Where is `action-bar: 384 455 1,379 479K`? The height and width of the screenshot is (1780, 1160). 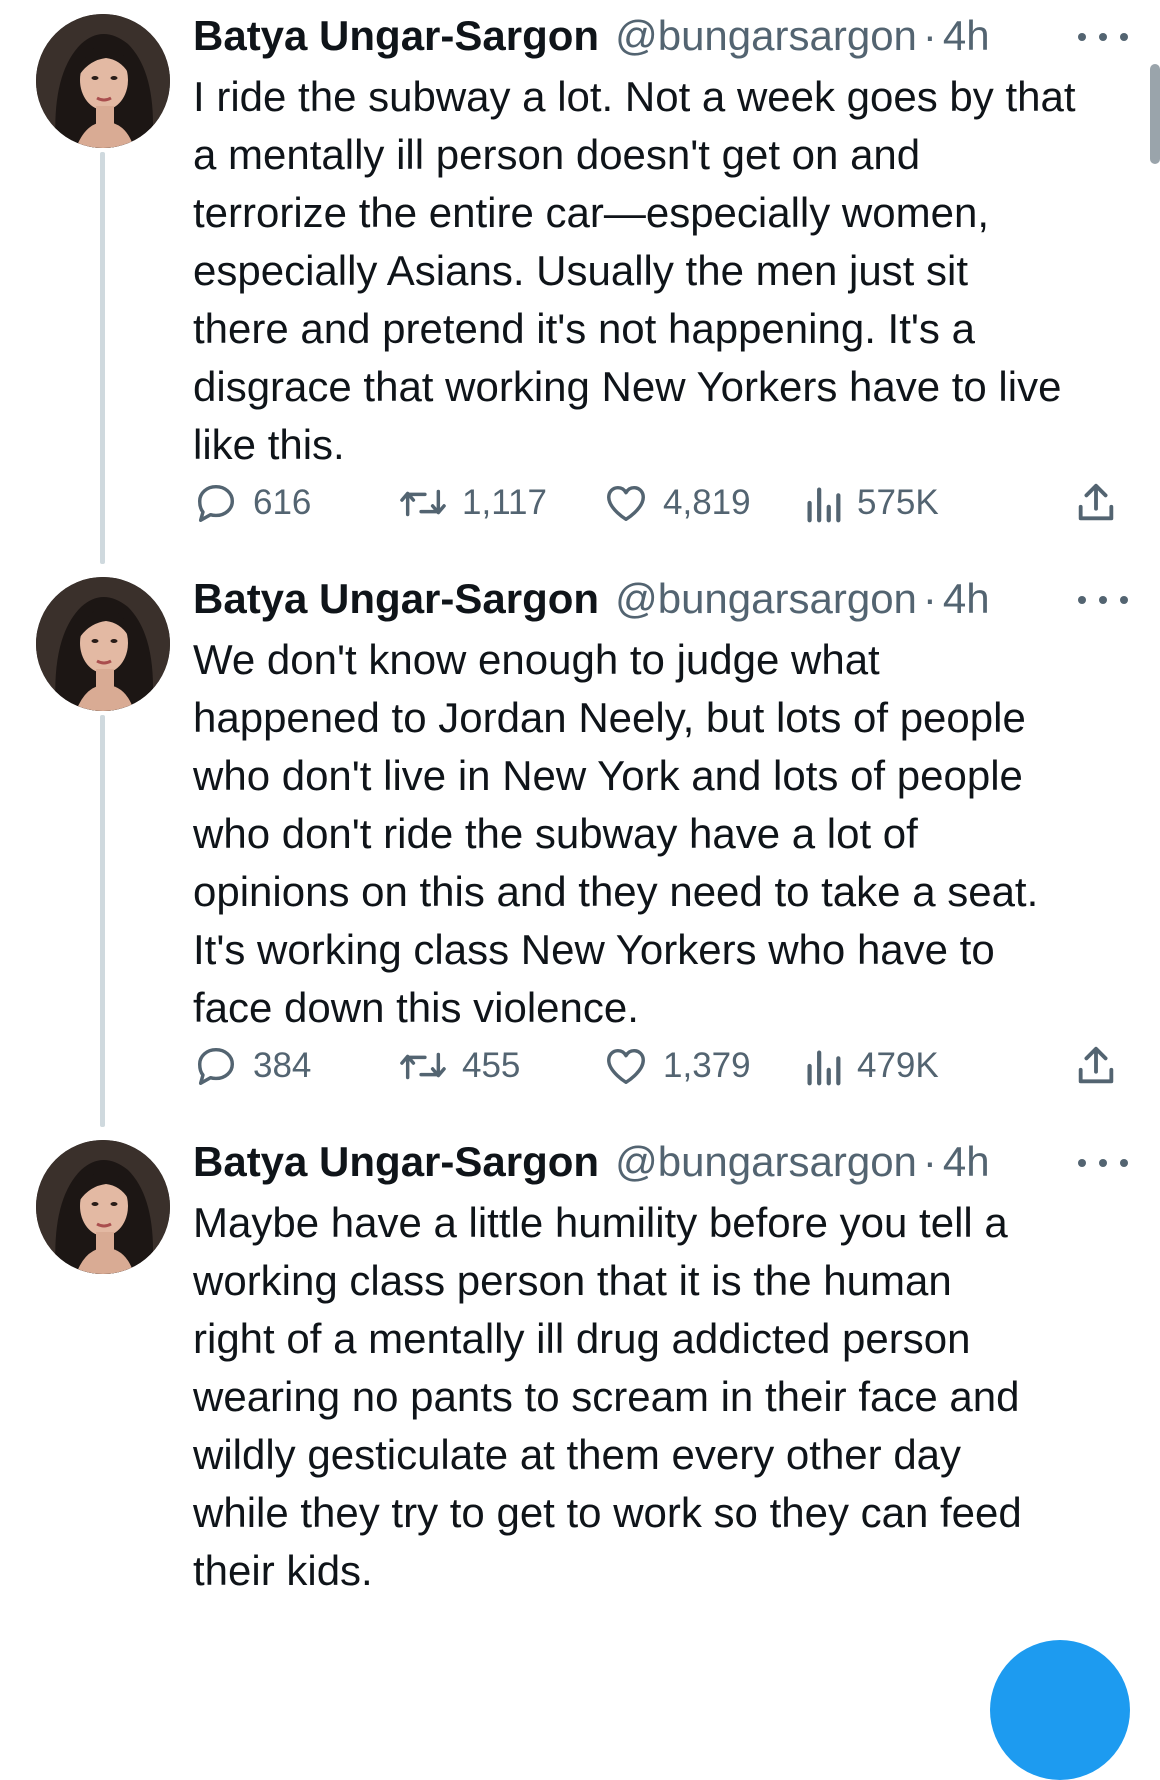
action-bar: 384 455 1,379 479K is located at coordinates (665, 1066).